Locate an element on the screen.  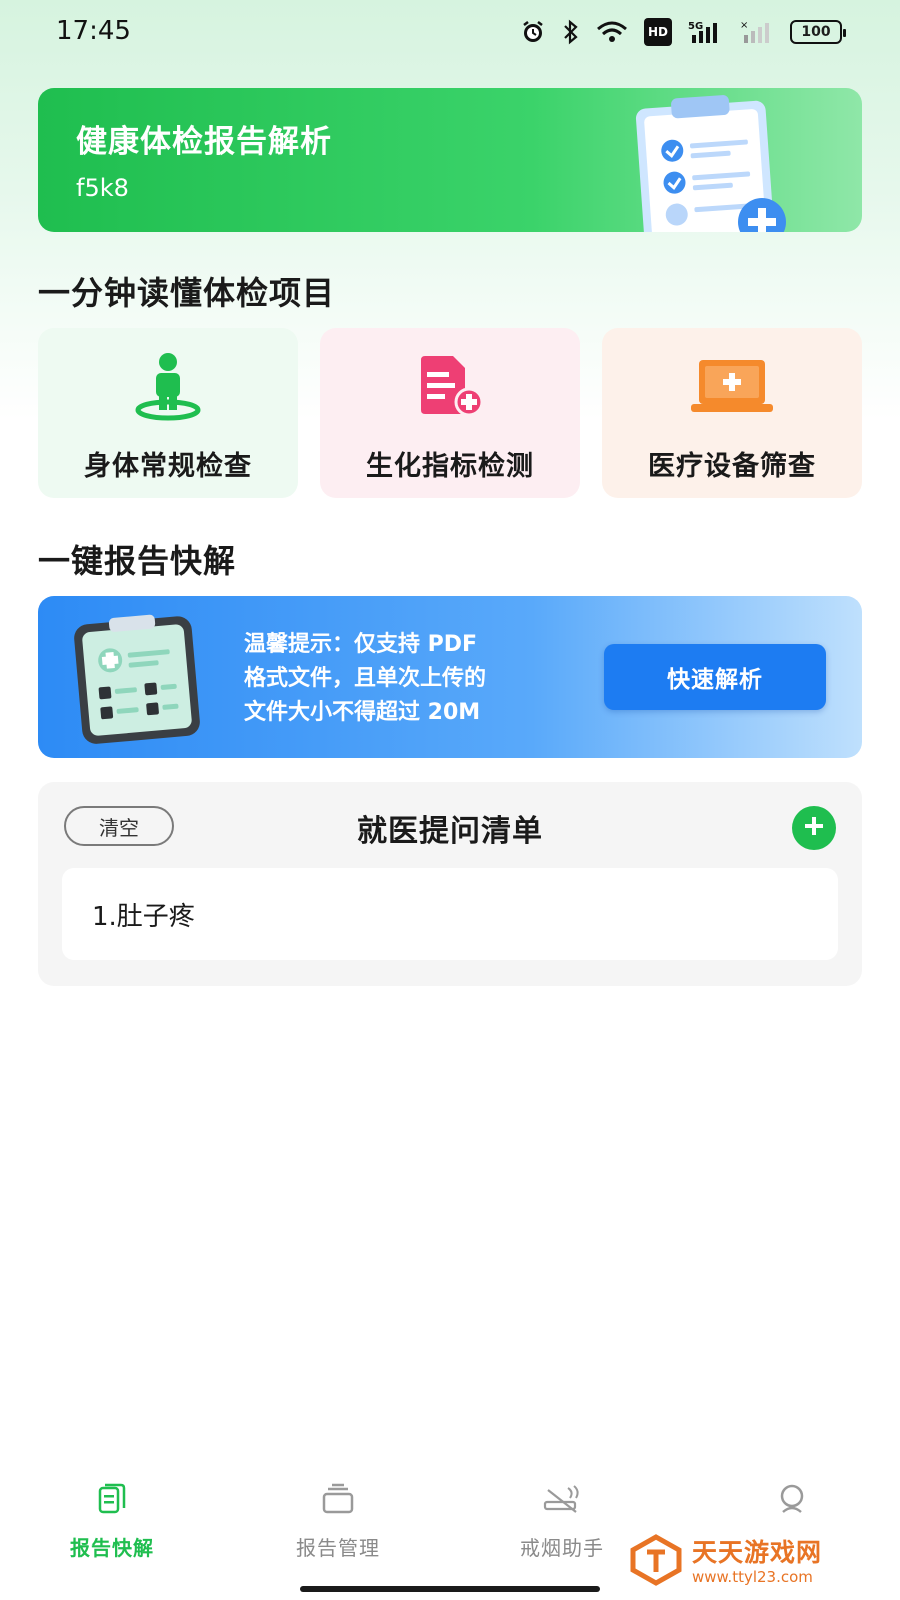
wifi-icon is located at coordinates (612, 32).